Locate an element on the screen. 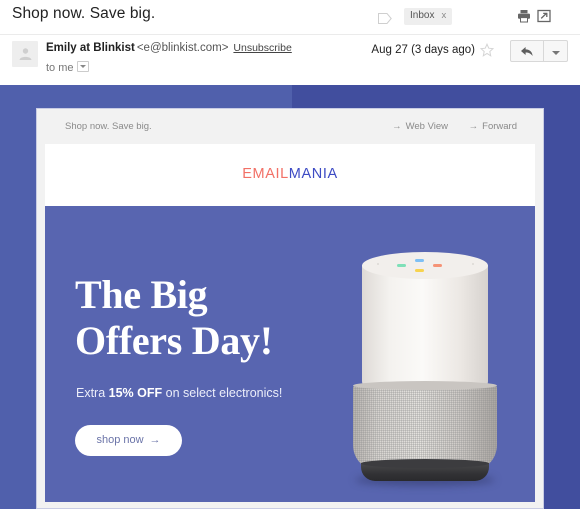 The image size is (580, 509). star-icon is located at coordinates (487, 49).